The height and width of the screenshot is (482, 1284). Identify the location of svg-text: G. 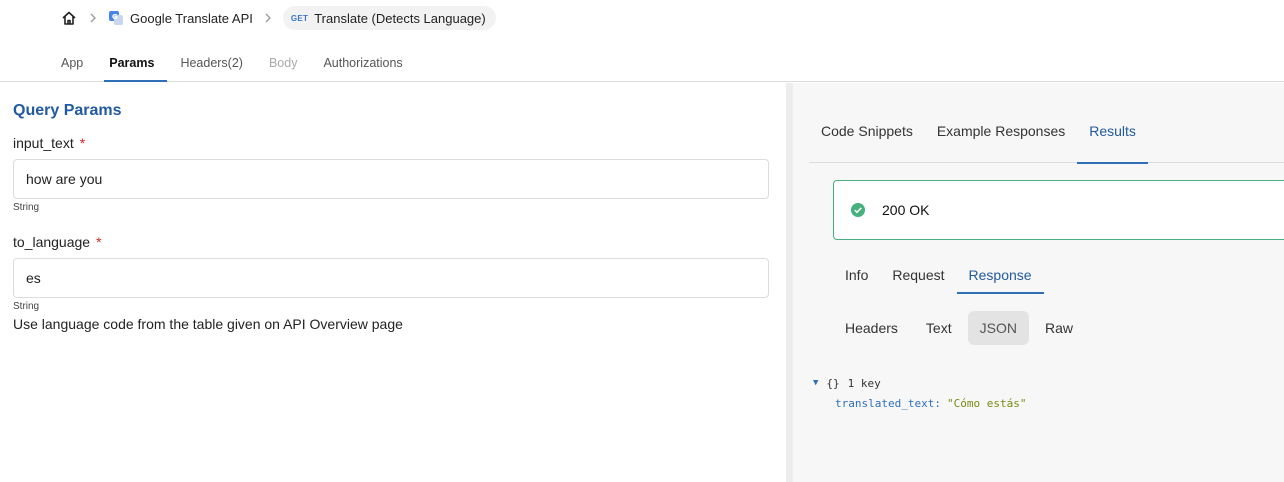
(115, 17).